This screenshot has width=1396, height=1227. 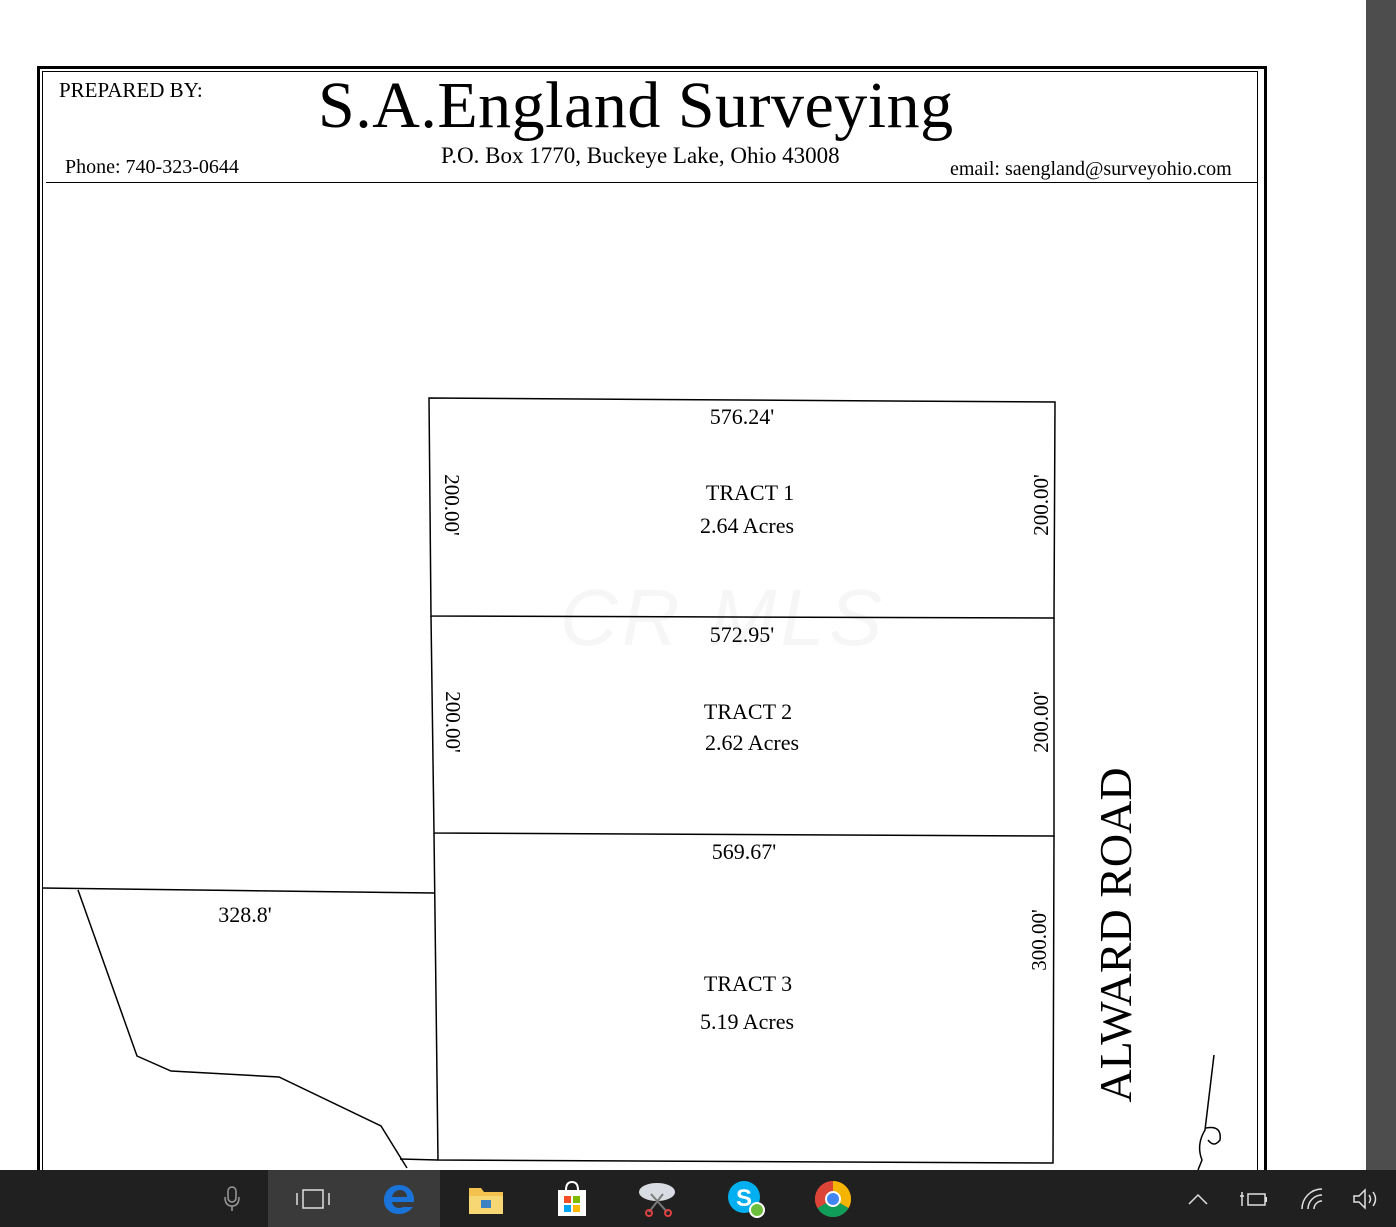 I want to click on tract-1-left-dimension: 200.00', so click(x=452, y=505).